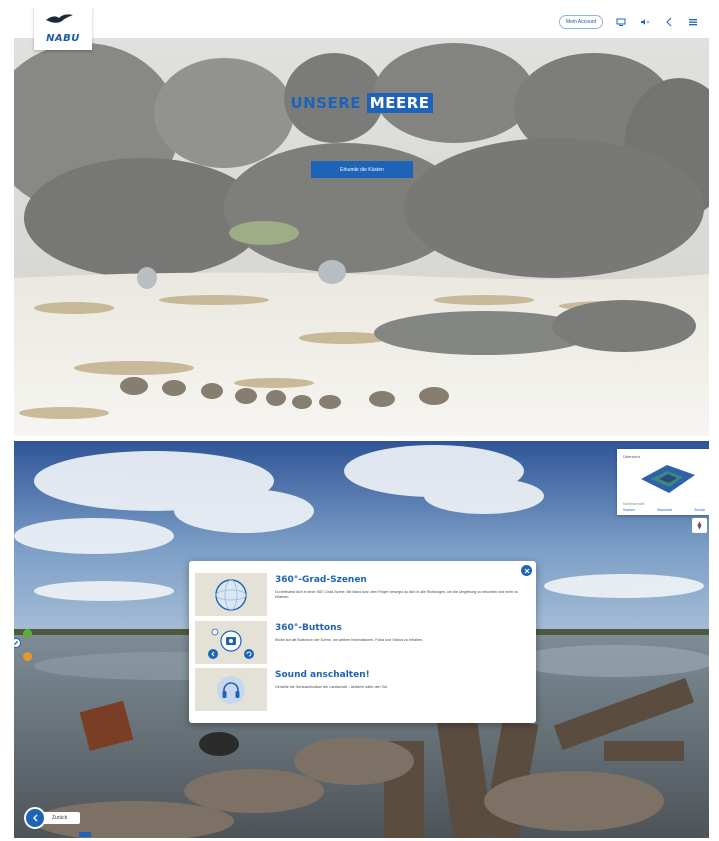 The width and height of the screenshot is (719, 841). What do you see at coordinates (631, 456) in the screenshot?
I see `minimap-title: Übersicht` at bounding box center [631, 456].